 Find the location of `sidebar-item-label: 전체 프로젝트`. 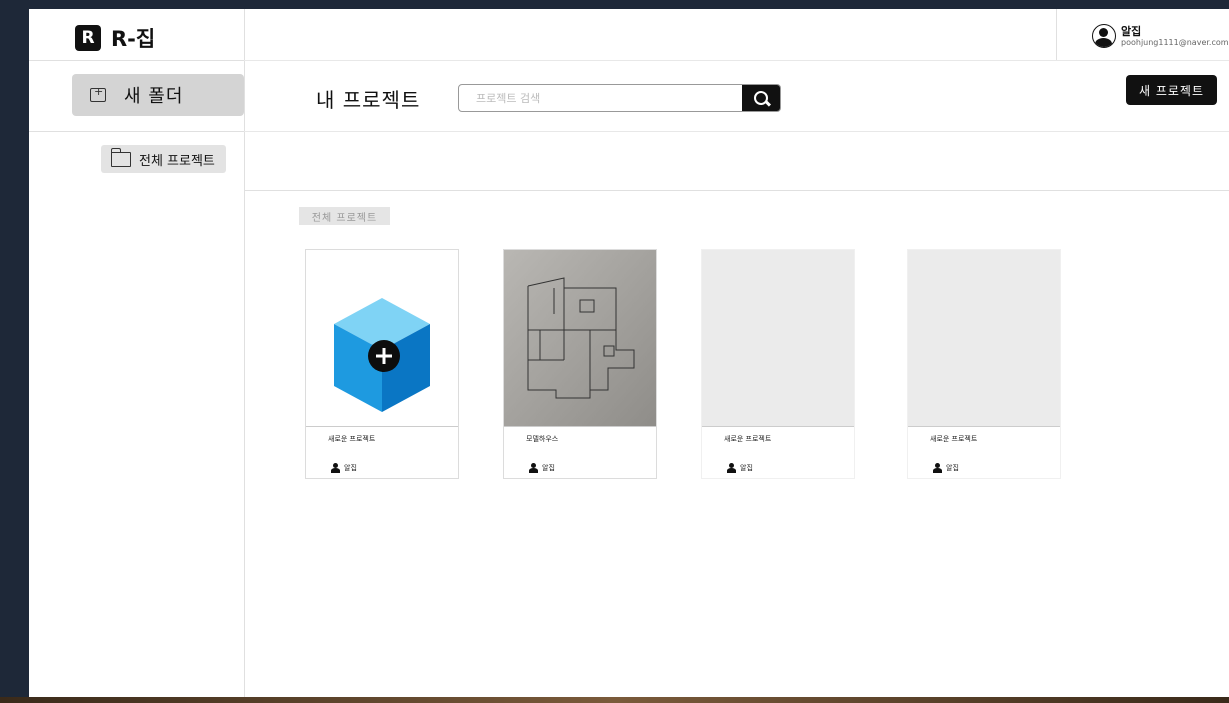

sidebar-item-label: 전체 프로젝트 is located at coordinates (177, 161).